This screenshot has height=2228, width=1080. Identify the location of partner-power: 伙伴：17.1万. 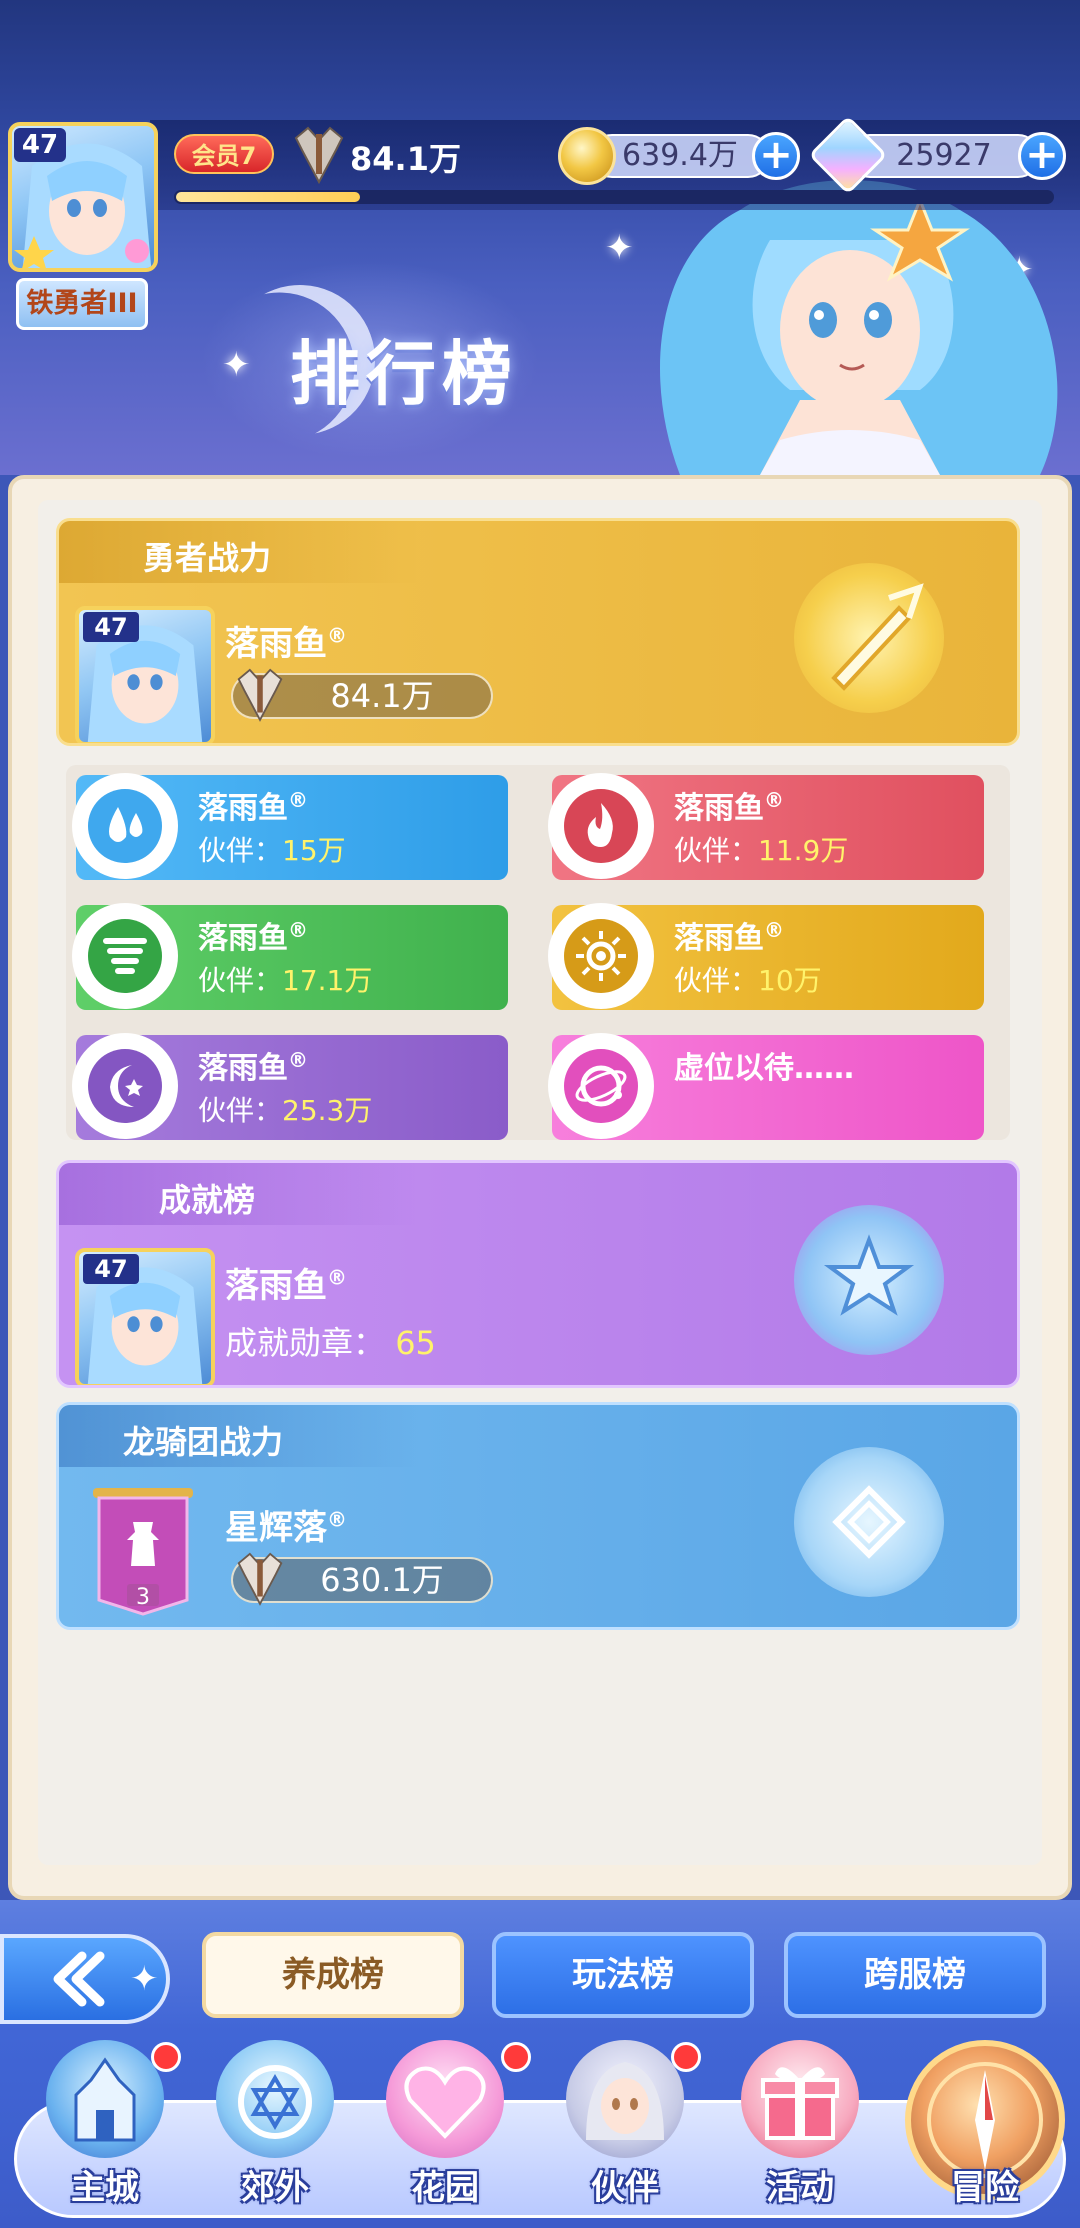
(285, 979).